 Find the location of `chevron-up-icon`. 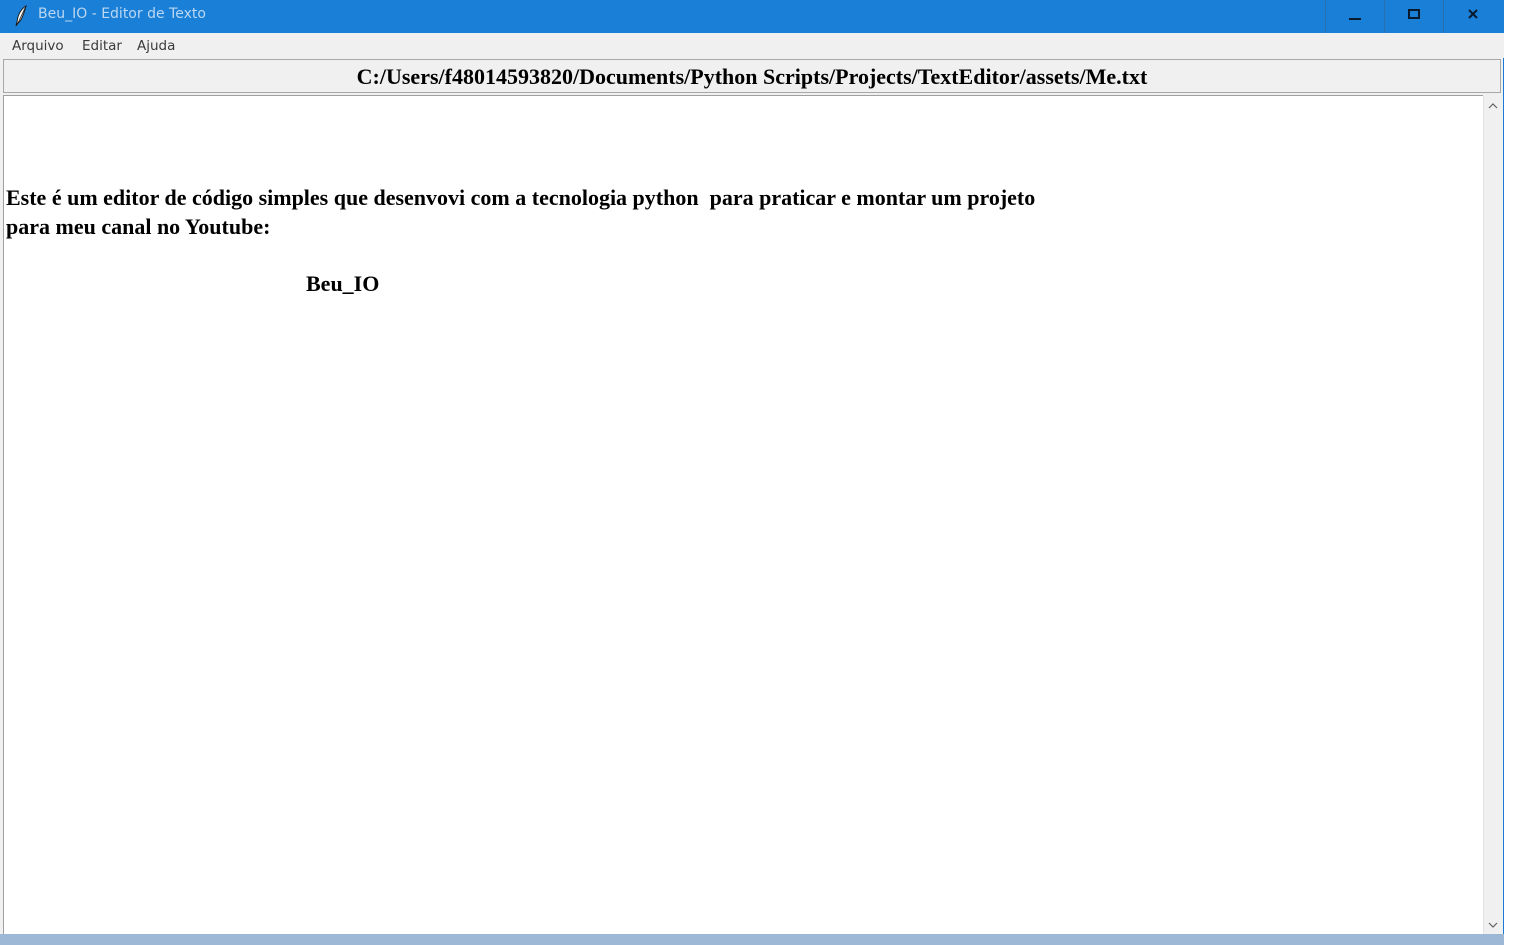

chevron-up-icon is located at coordinates (1493, 106).